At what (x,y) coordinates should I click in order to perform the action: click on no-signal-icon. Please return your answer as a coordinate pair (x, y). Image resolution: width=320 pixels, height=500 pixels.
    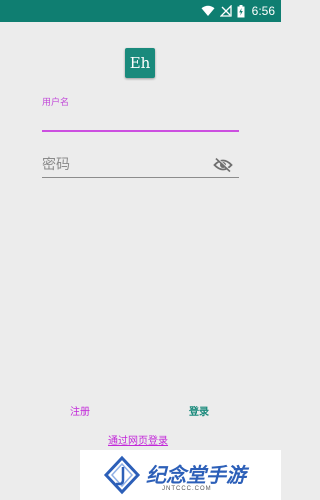
    Looking at the image, I should click on (225, 11).